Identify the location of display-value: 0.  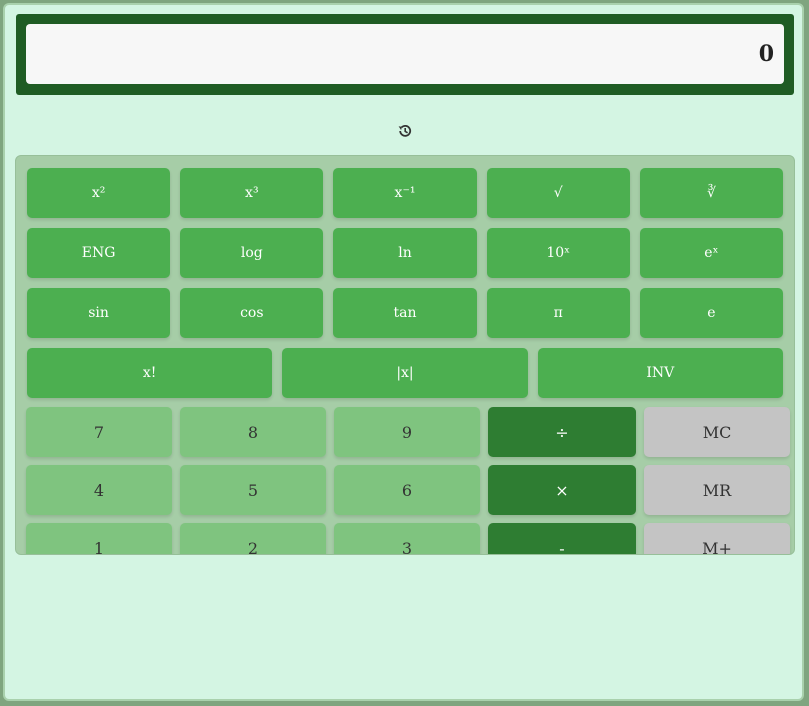
(405, 54).